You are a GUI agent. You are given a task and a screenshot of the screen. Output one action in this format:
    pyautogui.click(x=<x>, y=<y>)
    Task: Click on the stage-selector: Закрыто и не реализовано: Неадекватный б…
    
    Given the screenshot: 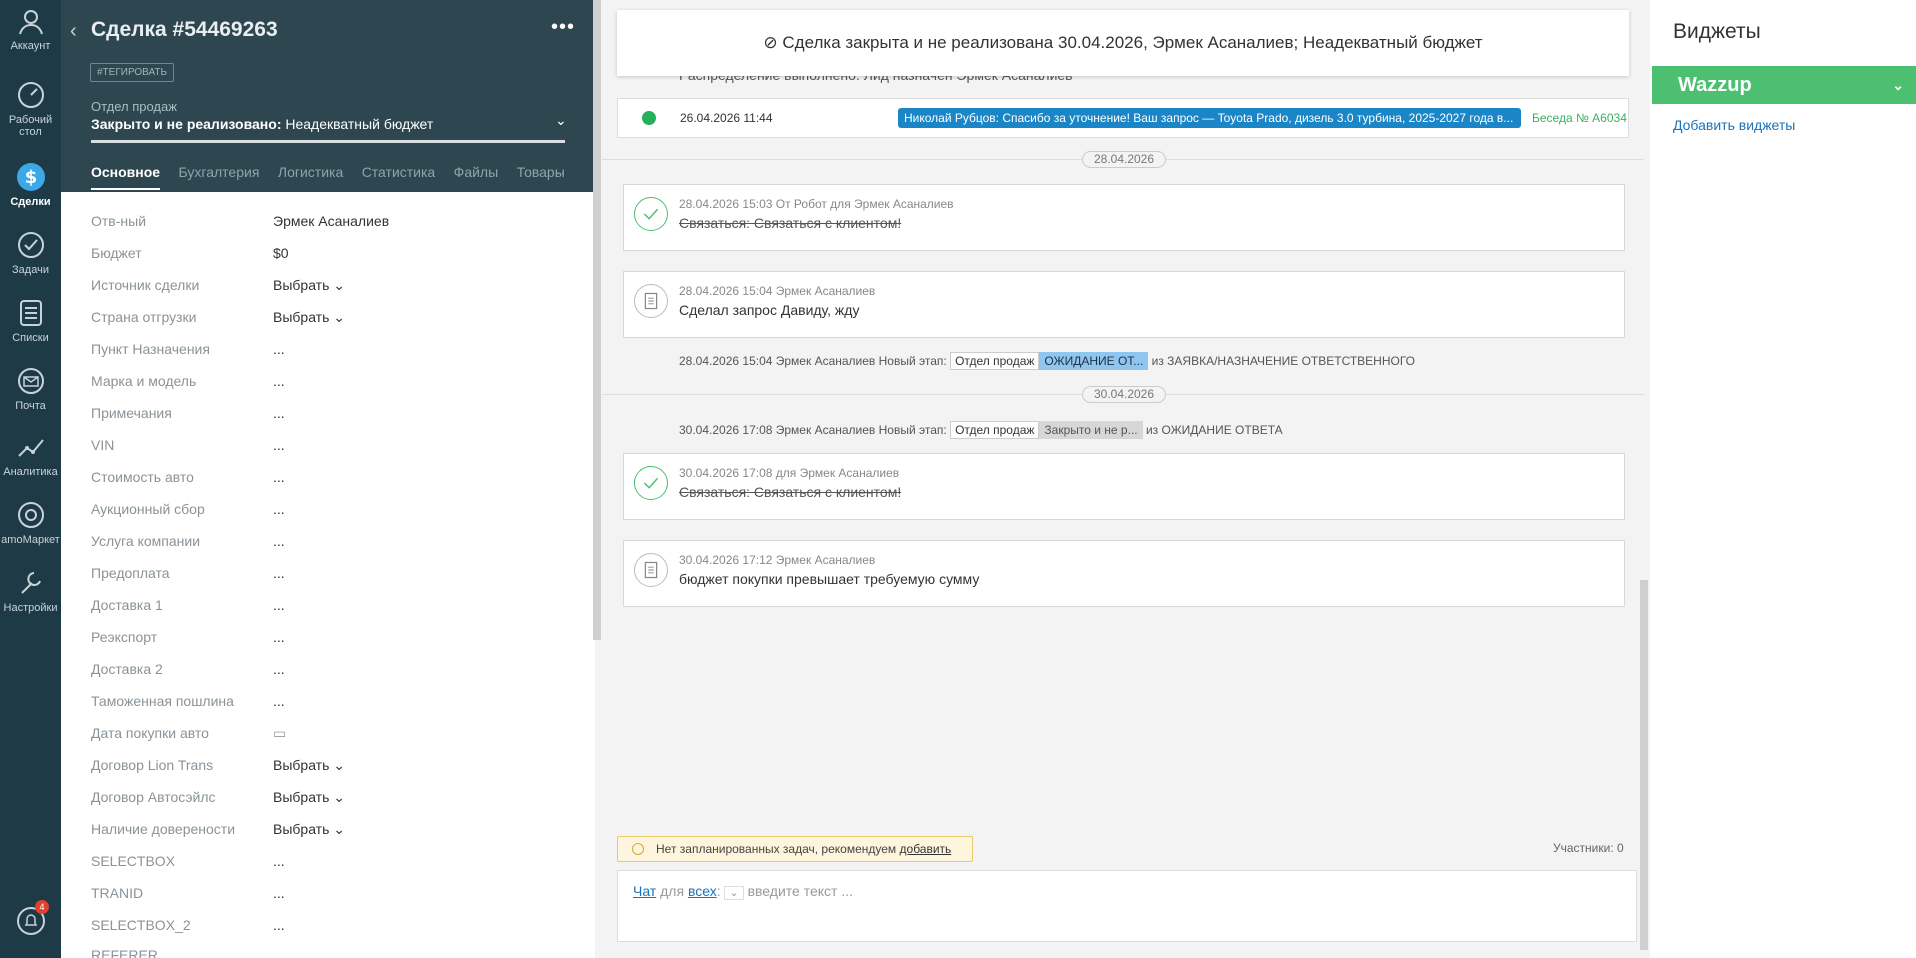 What is the action you would take?
    pyautogui.click(x=262, y=124)
    